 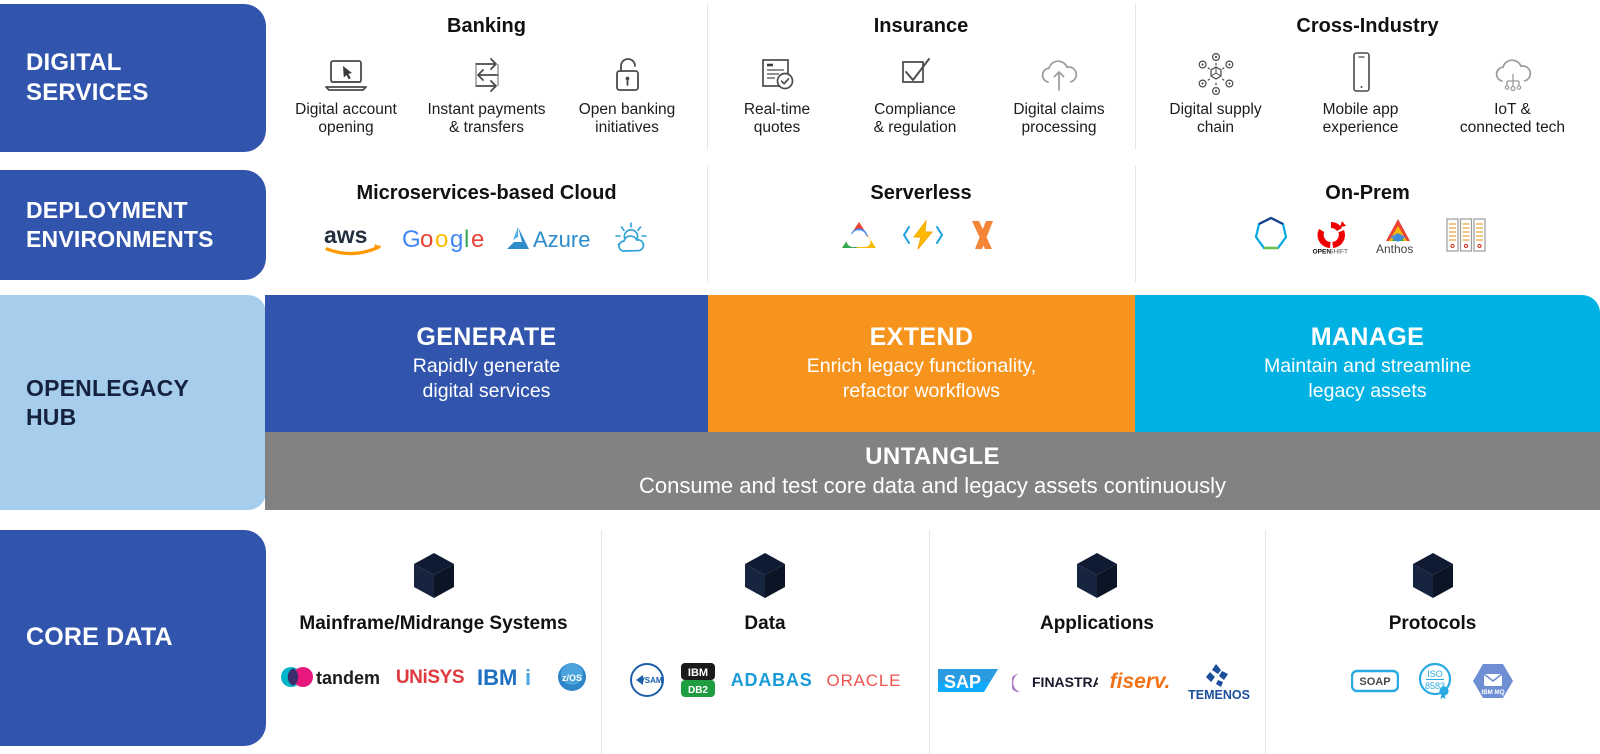 I want to click on azure-logo: Azure, so click(x=549, y=239).